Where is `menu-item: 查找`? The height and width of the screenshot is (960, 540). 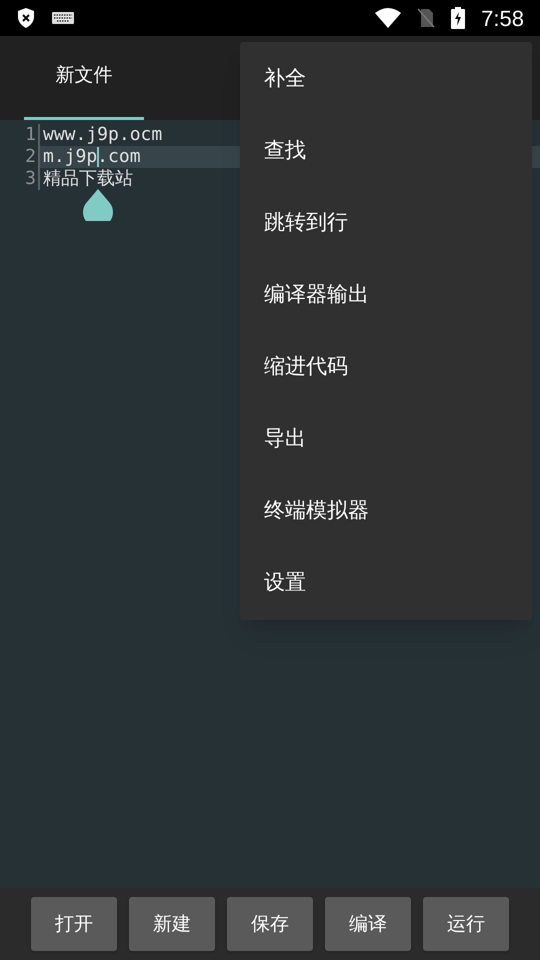
menu-item: 查找 is located at coordinates (386, 151).